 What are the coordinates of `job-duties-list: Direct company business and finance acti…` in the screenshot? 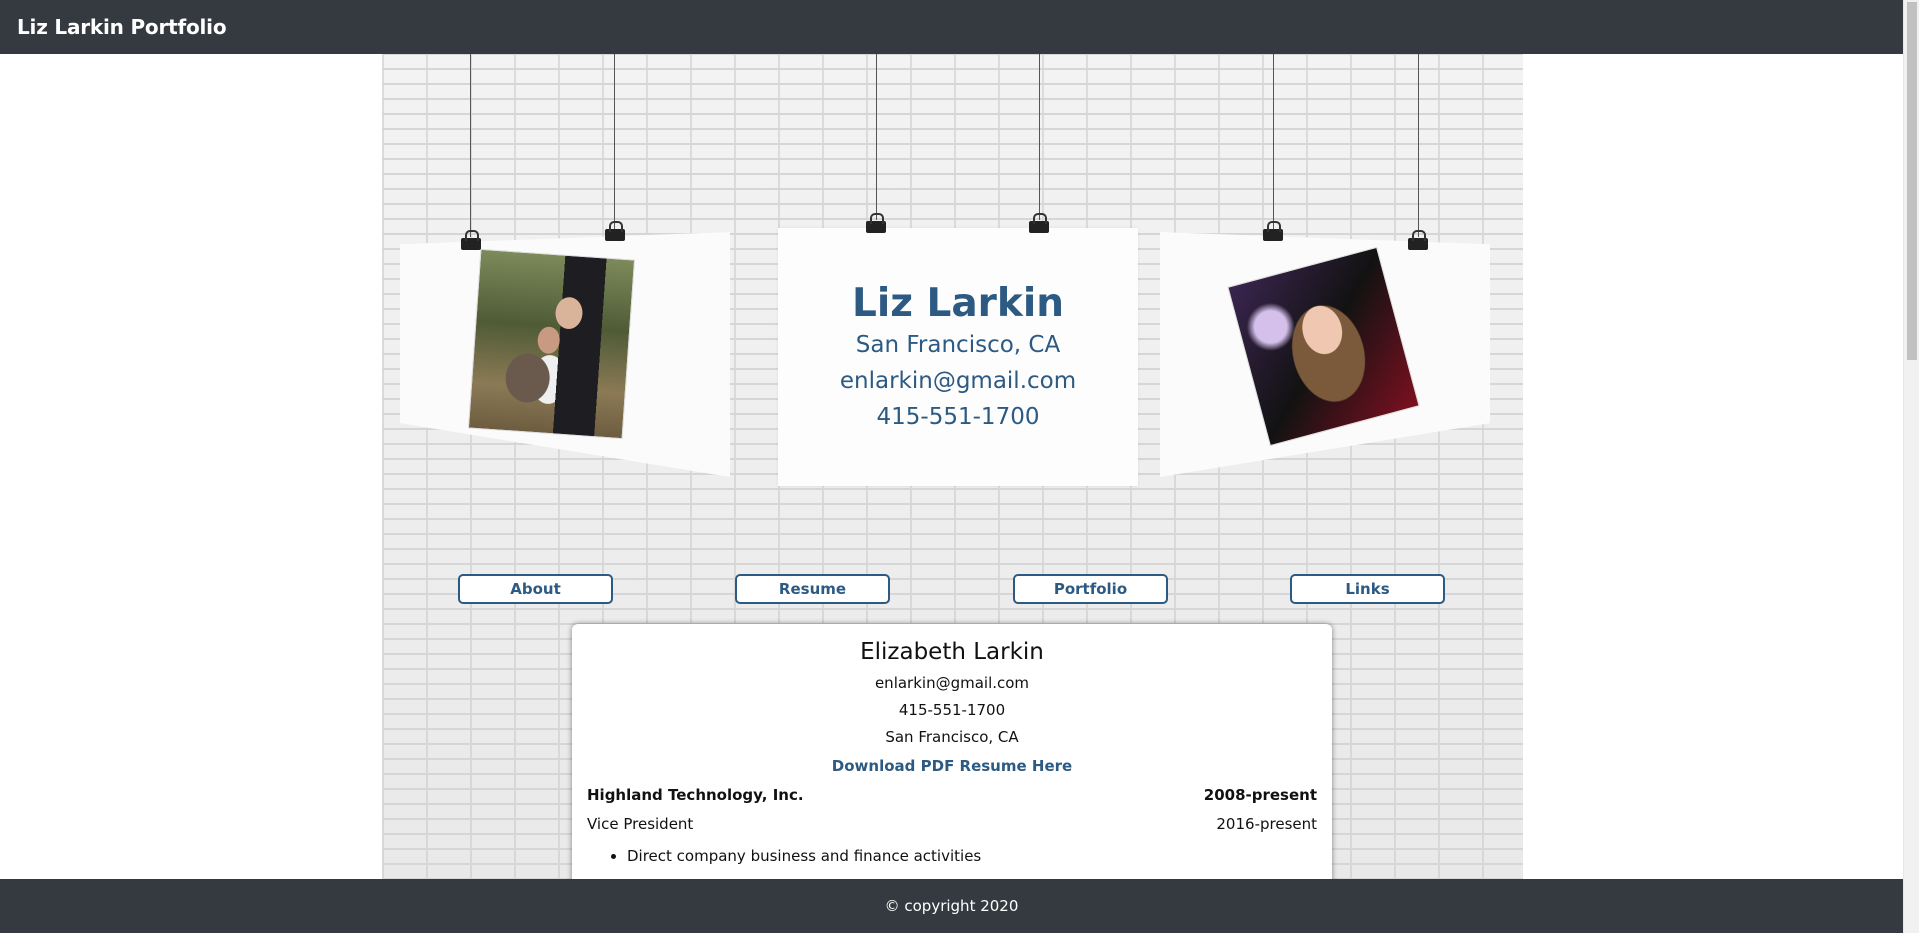 It's located at (952, 856).